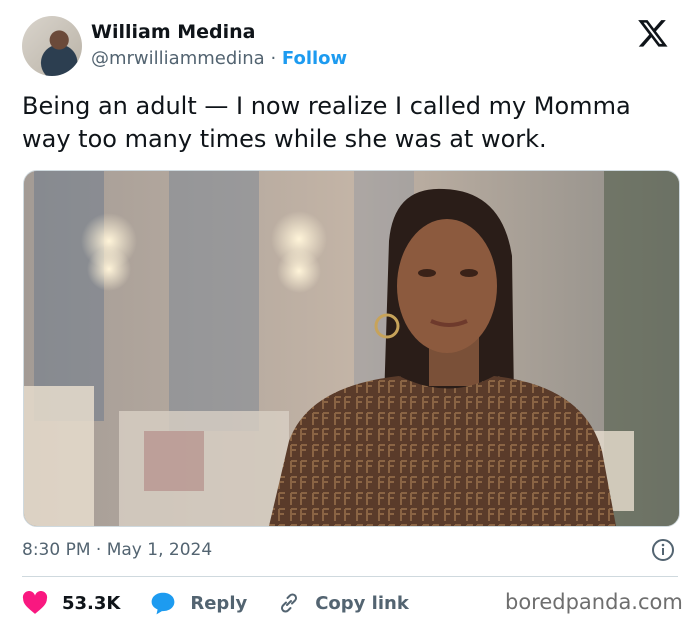 The image size is (700, 629). I want to click on heart-icon, so click(35, 602).